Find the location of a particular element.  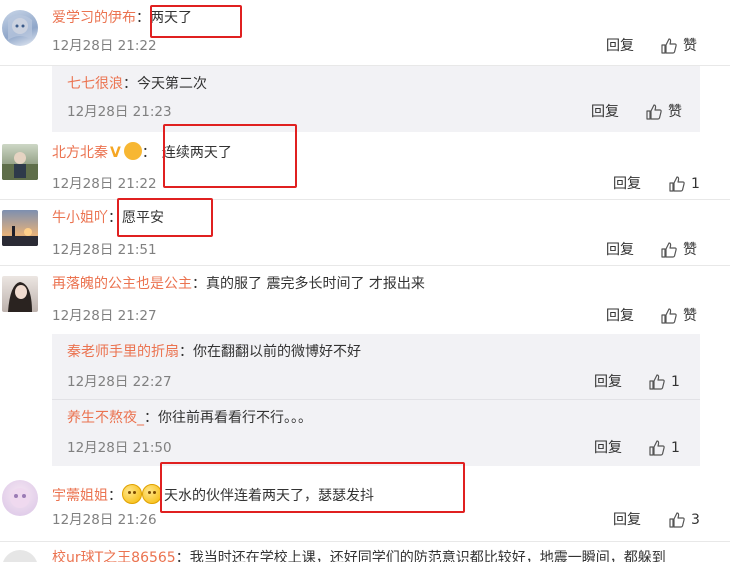

comment-content: 愿平安 is located at coordinates (143, 218).